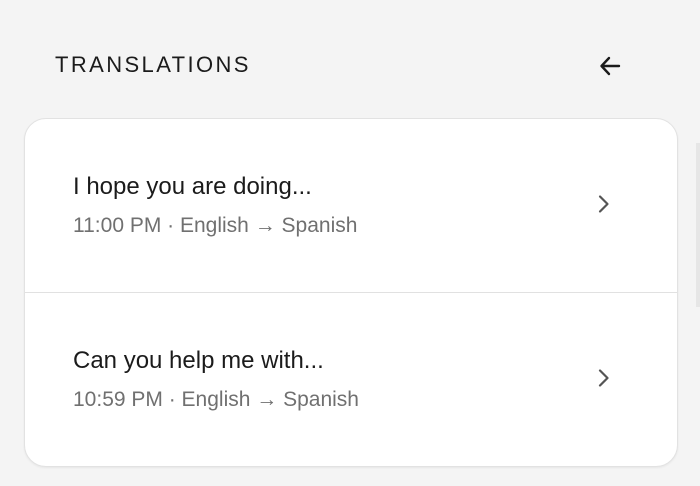  I want to click on translation-meta: 10:59 PM · English → Spanish, so click(216, 399).